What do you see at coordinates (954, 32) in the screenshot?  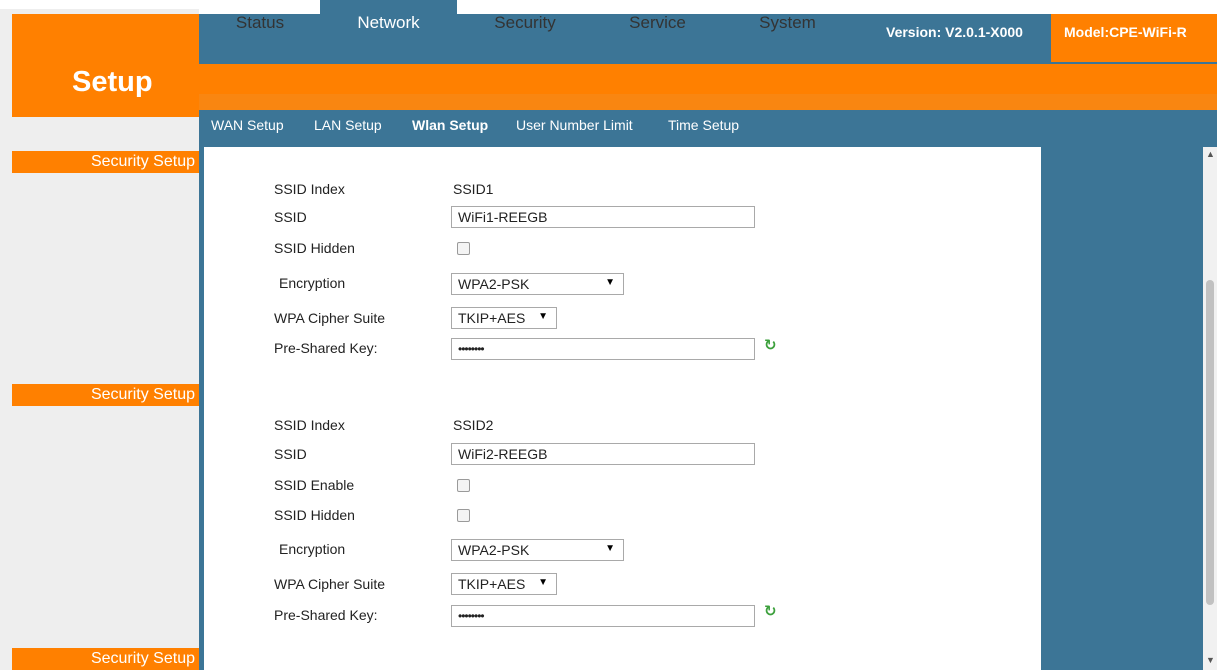 I see `version-label: Version: V2.0.1-X000` at bounding box center [954, 32].